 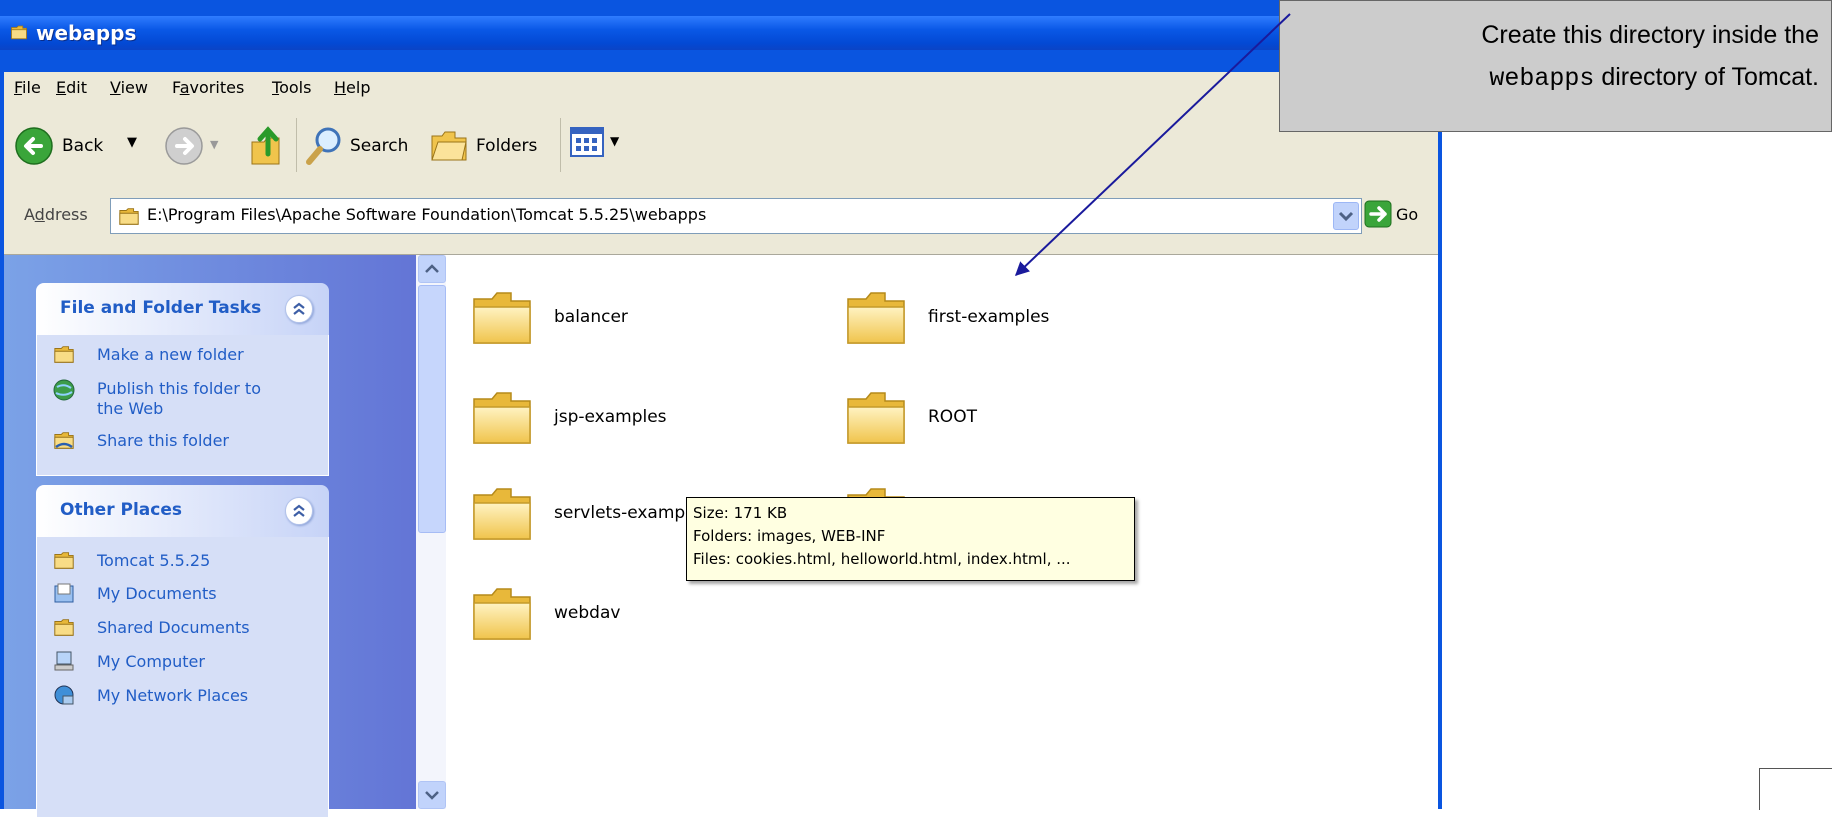 I want to click on vertical-scrollbar, so click(x=431, y=532).